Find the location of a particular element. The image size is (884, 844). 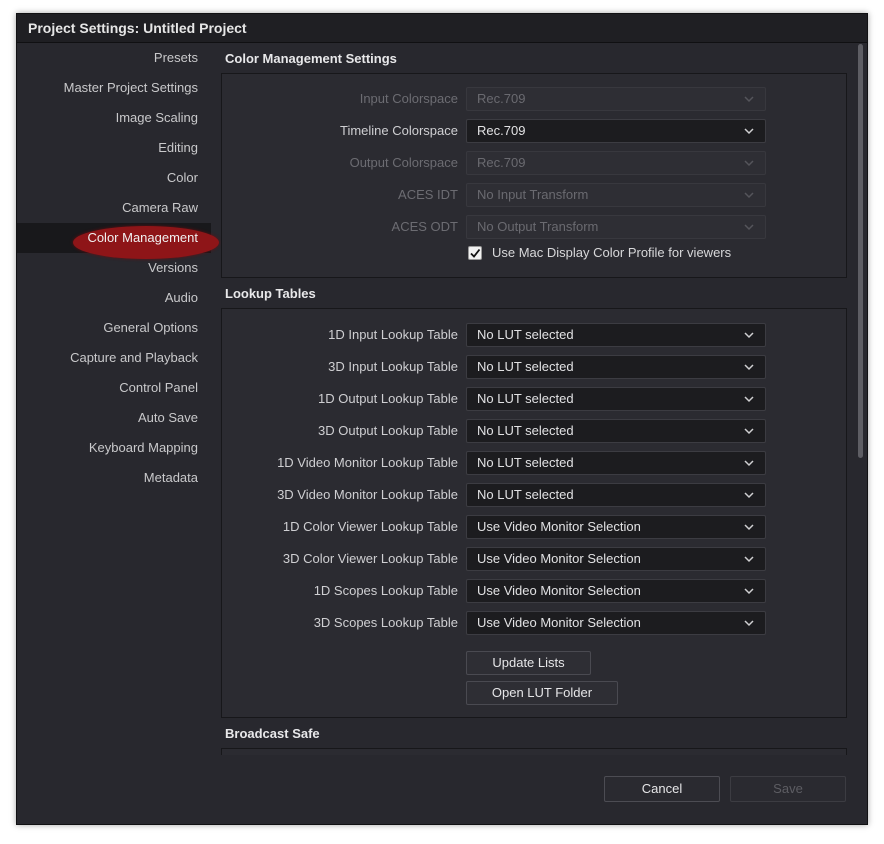

sidebar-item-color: Color is located at coordinates (114, 178).